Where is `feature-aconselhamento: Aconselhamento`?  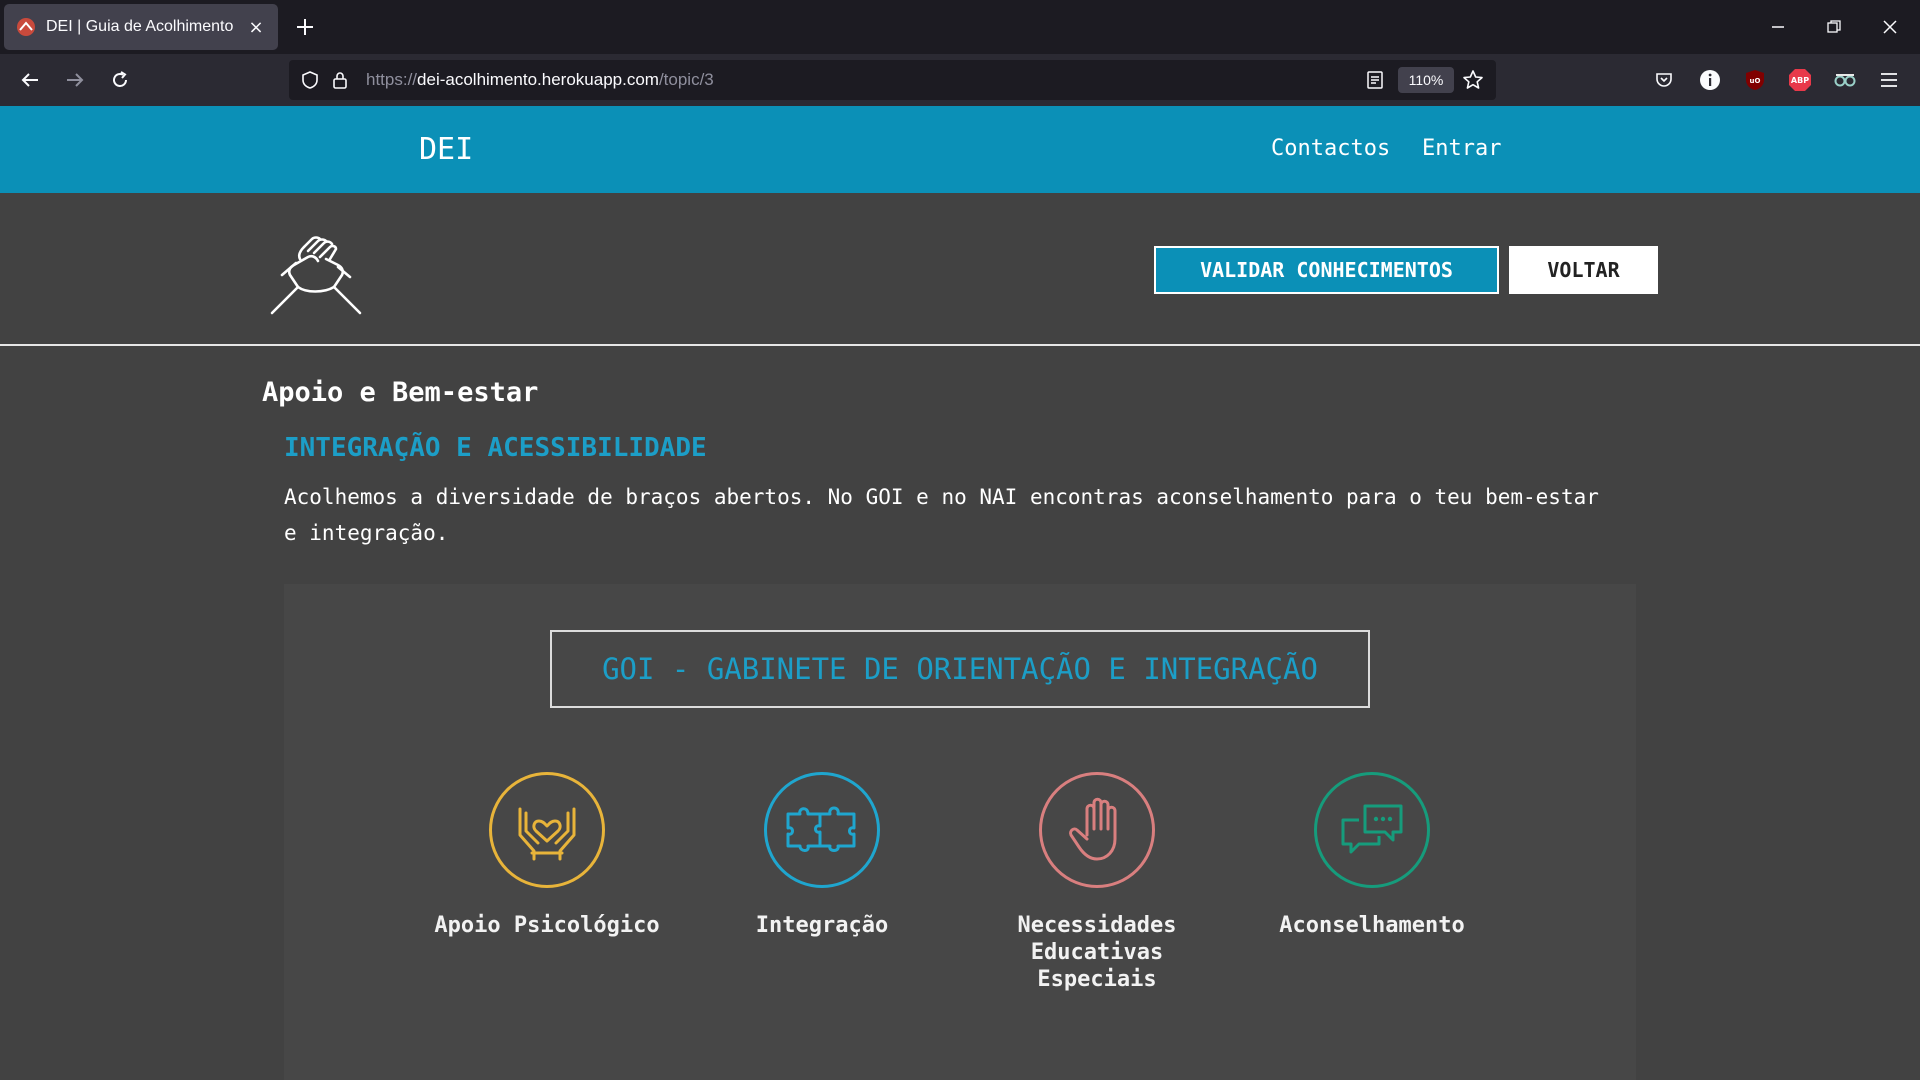
feature-aconselhamento: Aconselhamento is located at coordinates (1372, 855).